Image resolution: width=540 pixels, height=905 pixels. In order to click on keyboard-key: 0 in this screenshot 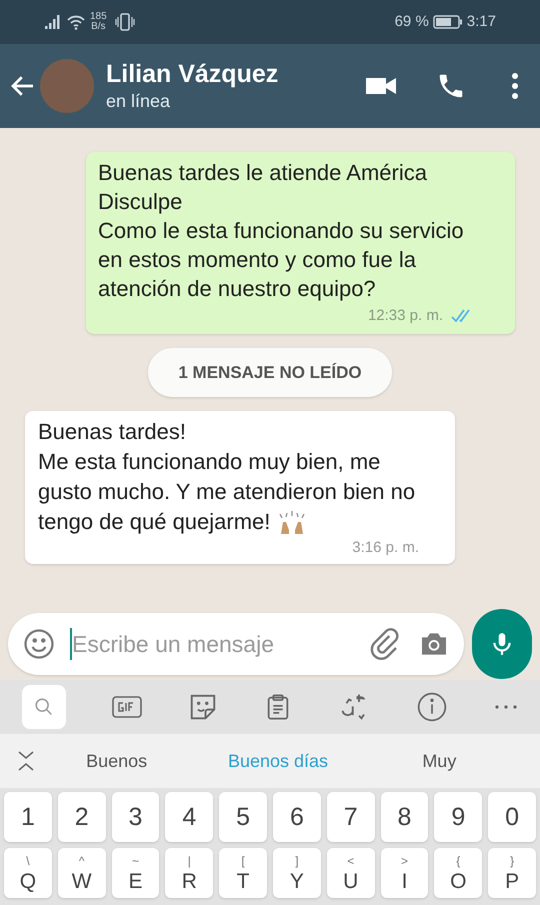, I will do `click(512, 817)`.